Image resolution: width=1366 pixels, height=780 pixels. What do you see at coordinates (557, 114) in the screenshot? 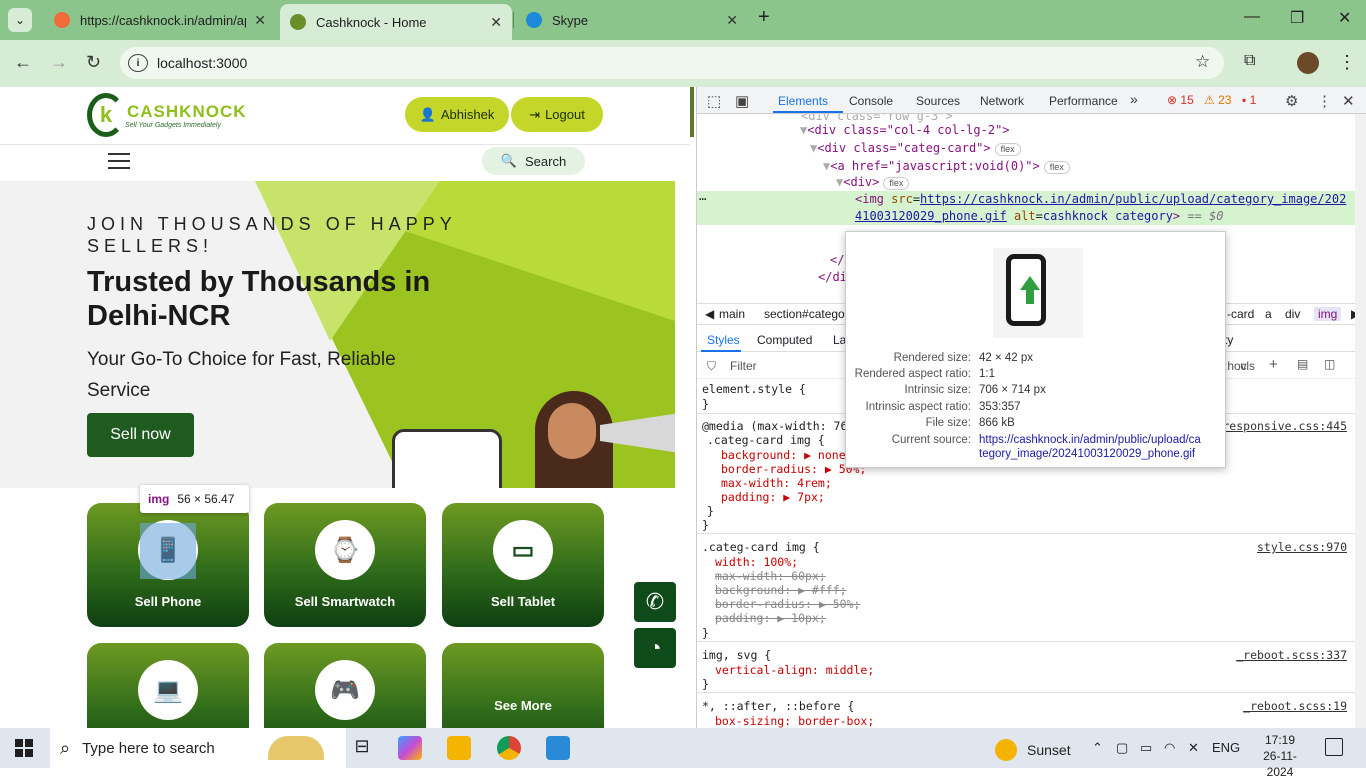
I see `logout-button: ⇥ Logout` at bounding box center [557, 114].